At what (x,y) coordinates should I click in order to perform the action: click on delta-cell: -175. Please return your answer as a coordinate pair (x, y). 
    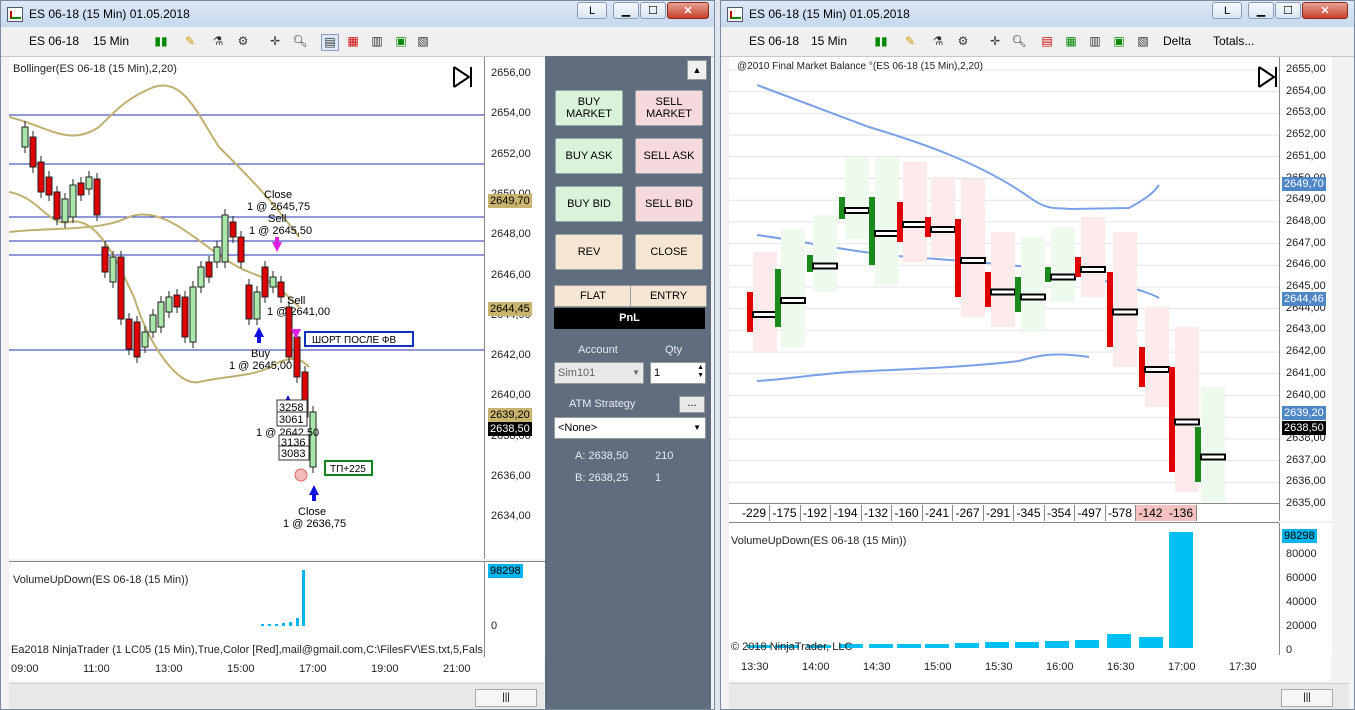
    Looking at the image, I should click on (785, 513).